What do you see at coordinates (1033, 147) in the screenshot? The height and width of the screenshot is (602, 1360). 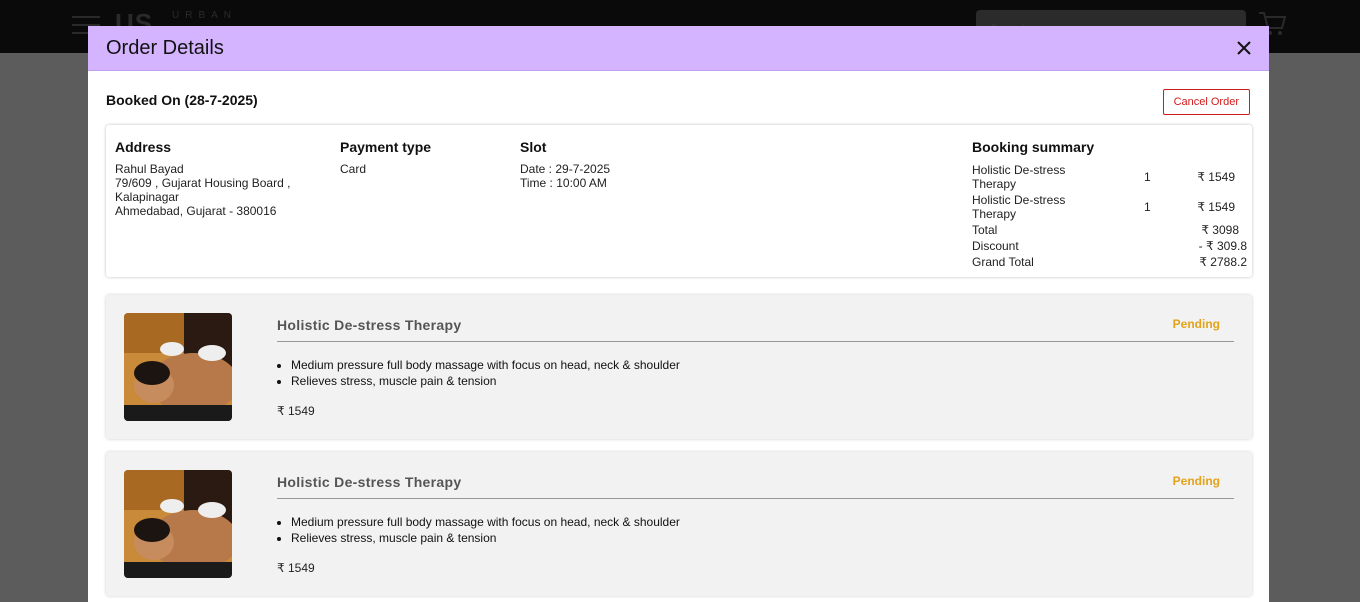 I see `summary-heading: Booking summary` at bounding box center [1033, 147].